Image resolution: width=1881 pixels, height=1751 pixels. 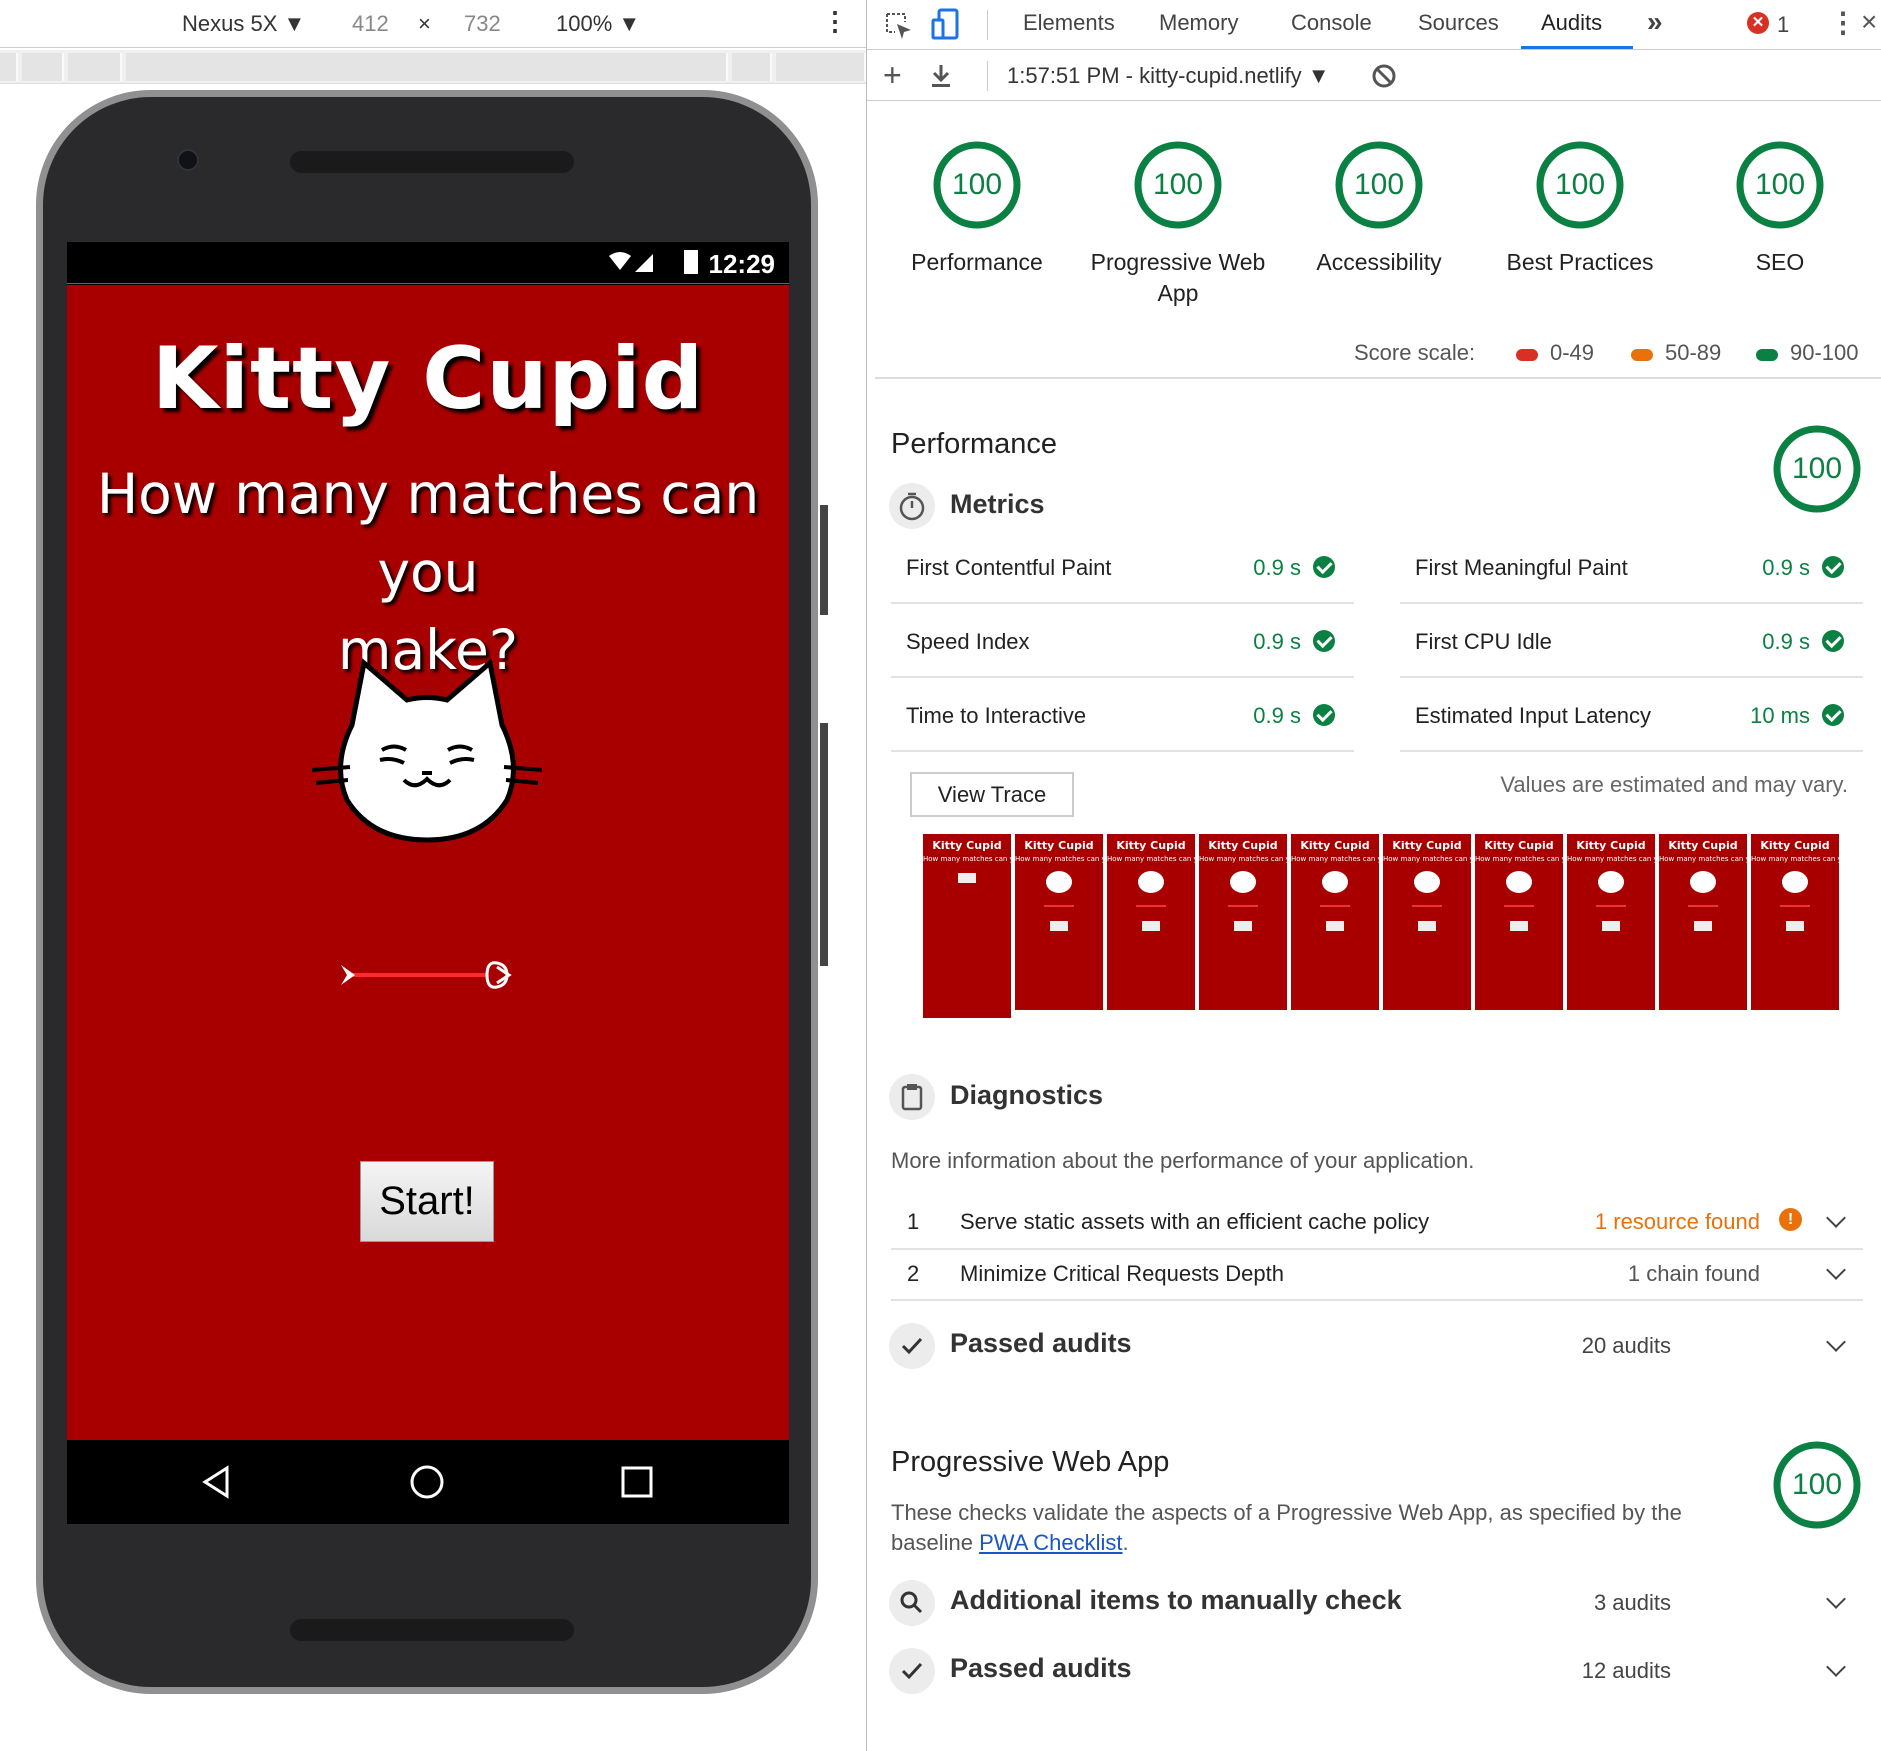 What do you see at coordinates (1384, 76) in the screenshot?
I see `clear-icon` at bounding box center [1384, 76].